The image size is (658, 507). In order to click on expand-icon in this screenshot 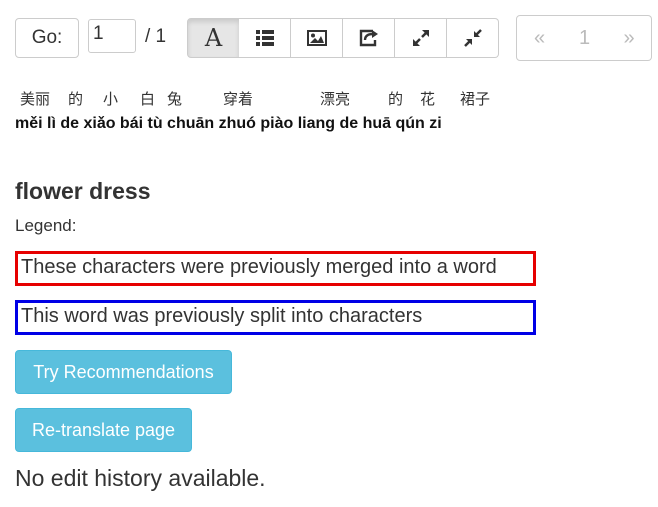, I will do `click(420, 38)`.